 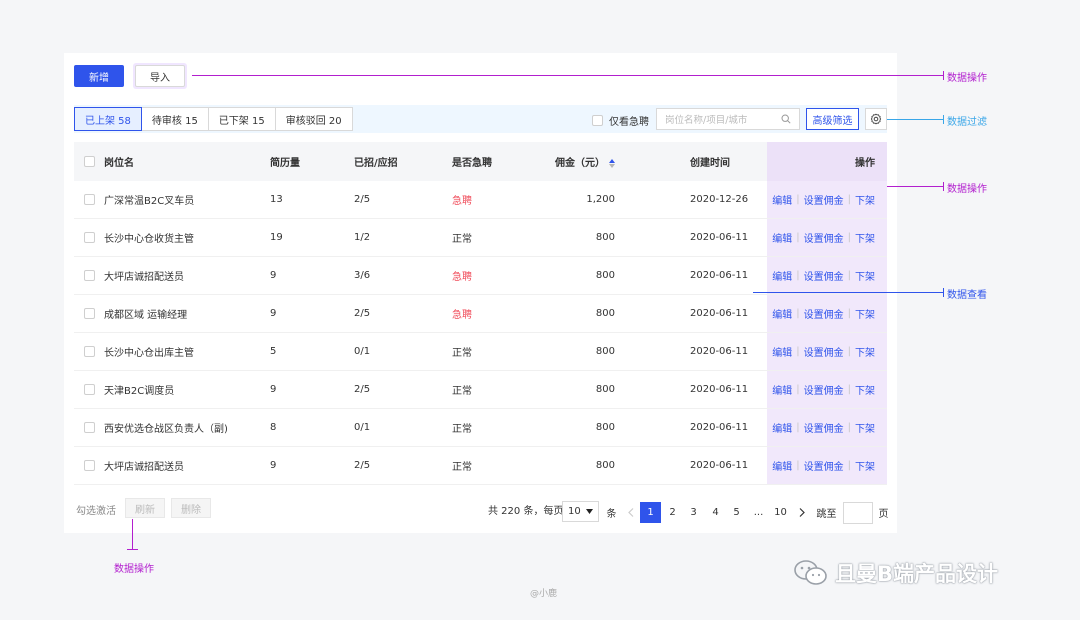 What do you see at coordinates (273, 389) in the screenshot?
I see `cell-resumes: 9` at bounding box center [273, 389].